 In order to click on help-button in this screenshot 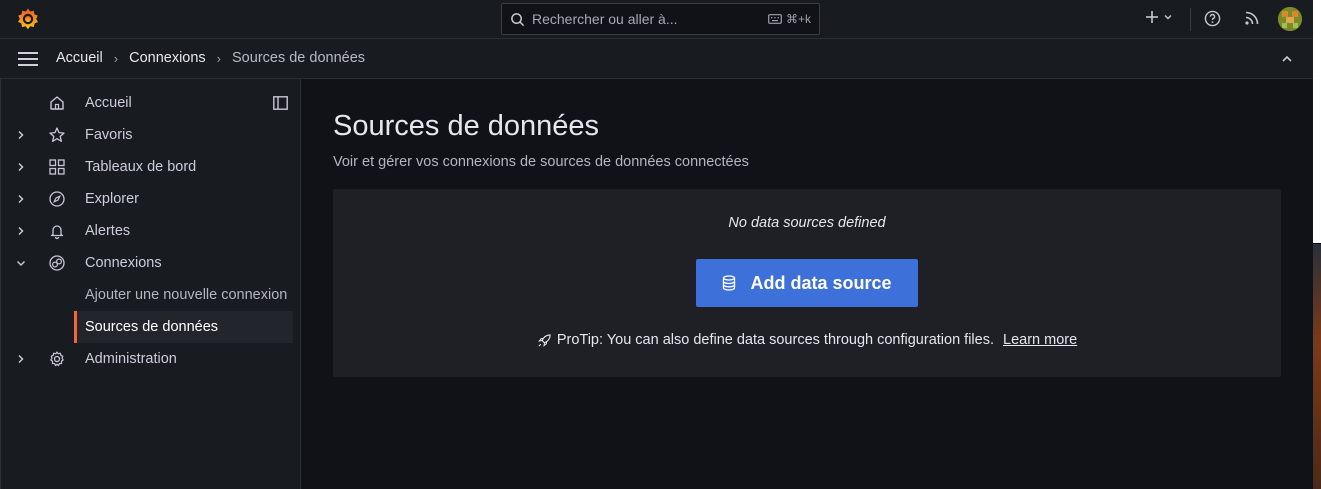, I will do `click(1212, 18)`.